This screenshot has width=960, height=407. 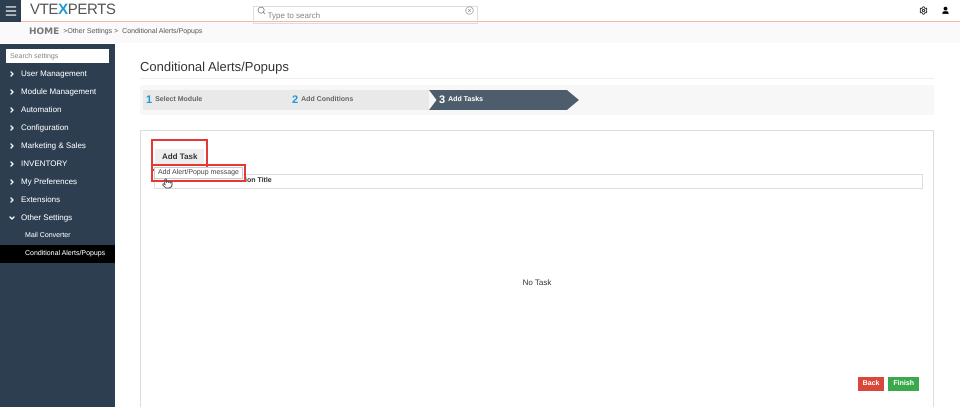 What do you see at coordinates (57, 200) in the screenshot?
I see `sidebar-item: Extensions` at bounding box center [57, 200].